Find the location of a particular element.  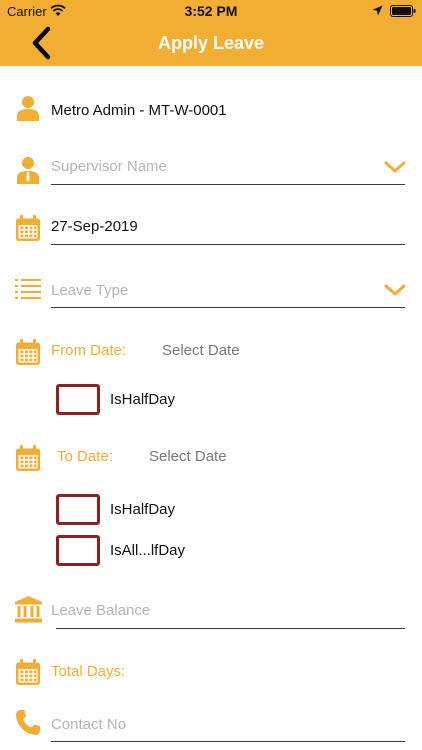

all-half-day-checkbox is located at coordinates (78, 550).